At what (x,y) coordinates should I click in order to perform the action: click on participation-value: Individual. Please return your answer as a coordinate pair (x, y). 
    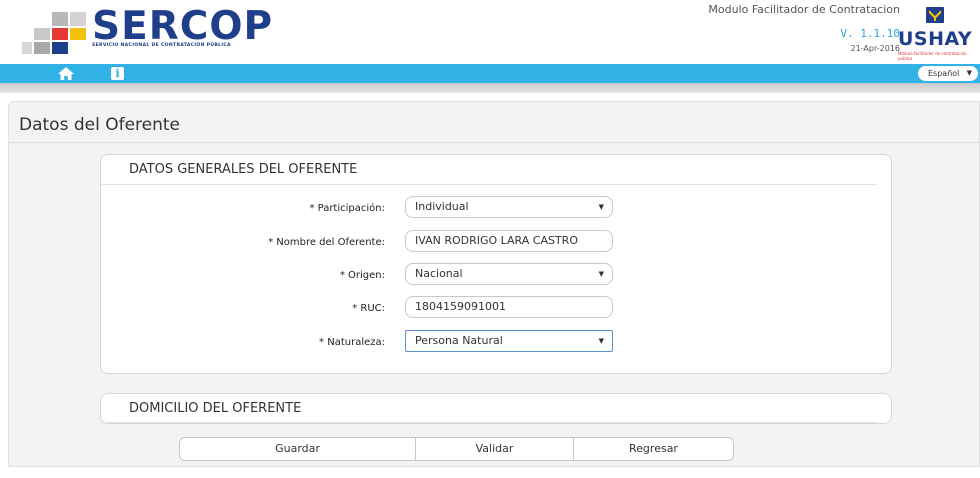
    Looking at the image, I should click on (442, 206).